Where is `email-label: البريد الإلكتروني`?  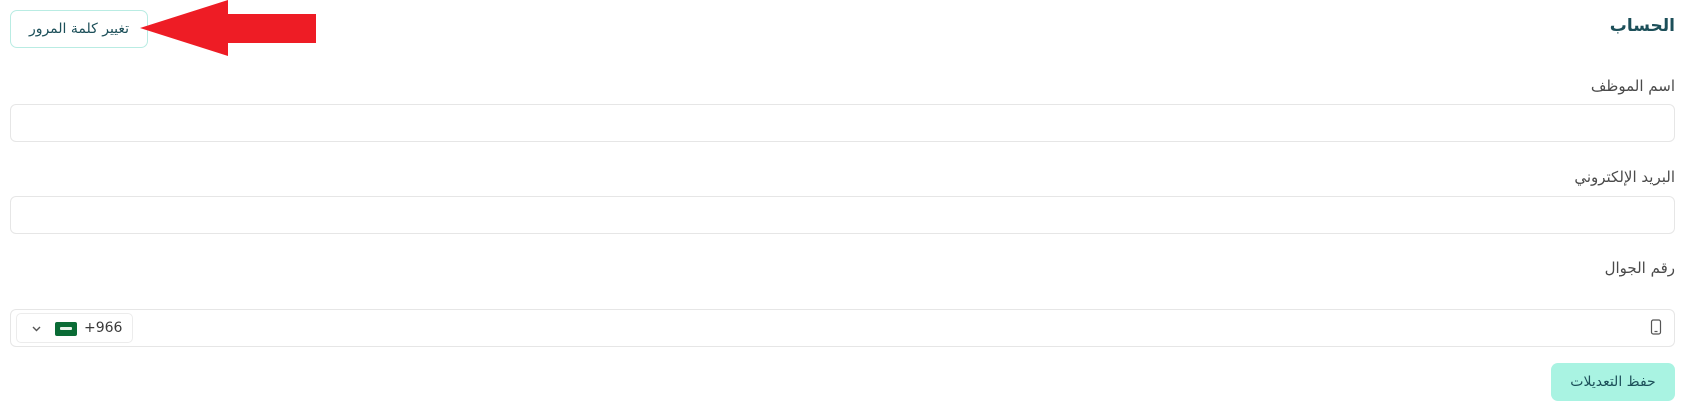 email-label: البريد الإلكتروني is located at coordinates (1624, 177).